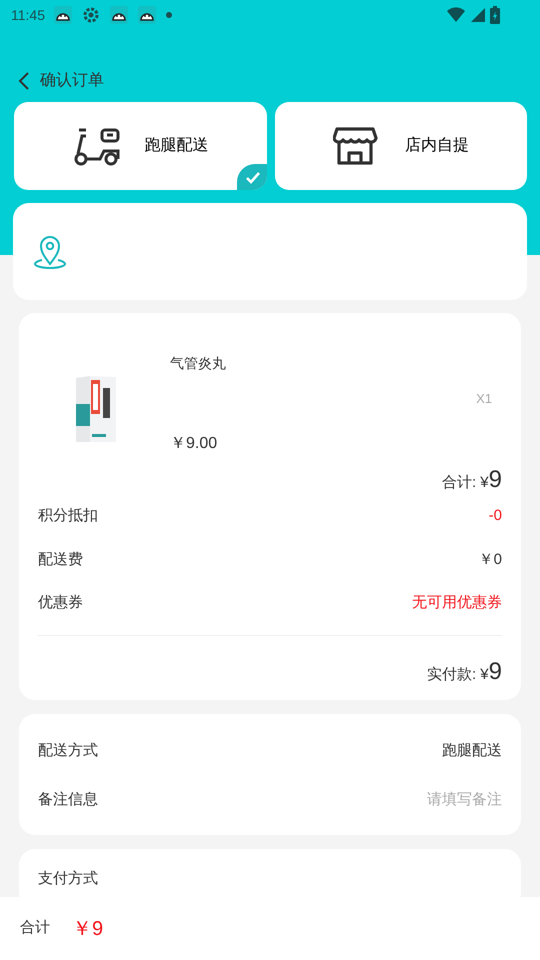 Image resolution: width=540 pixels, height=960 pixels. I want to click on subtotal-text: 合计: ¥9, so click(472, 481).